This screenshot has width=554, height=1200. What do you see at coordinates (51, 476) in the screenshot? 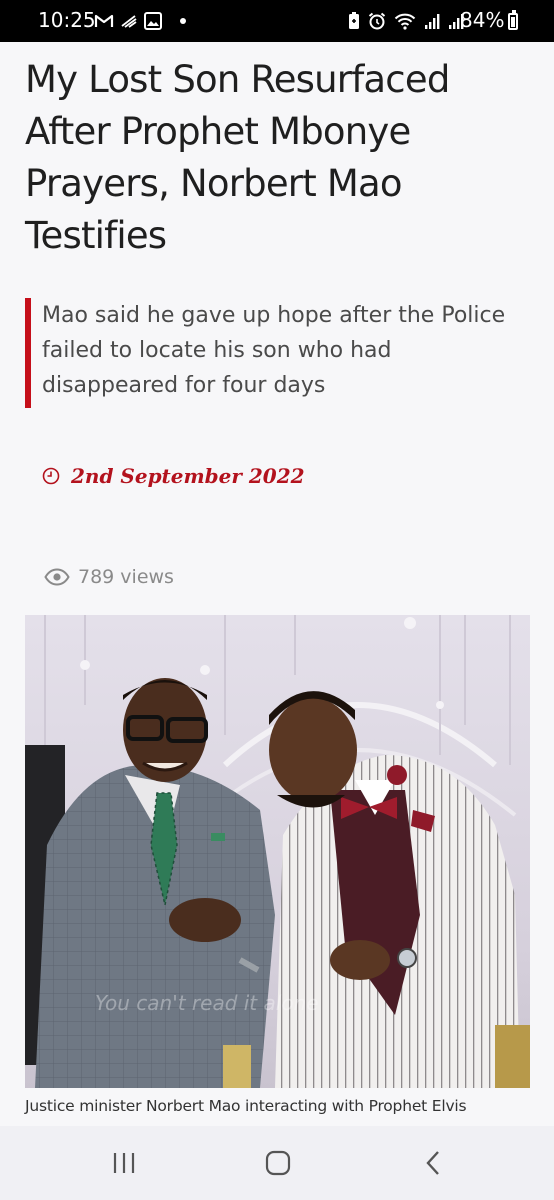
I see `clock-icon` at bounding box center [51, 476].